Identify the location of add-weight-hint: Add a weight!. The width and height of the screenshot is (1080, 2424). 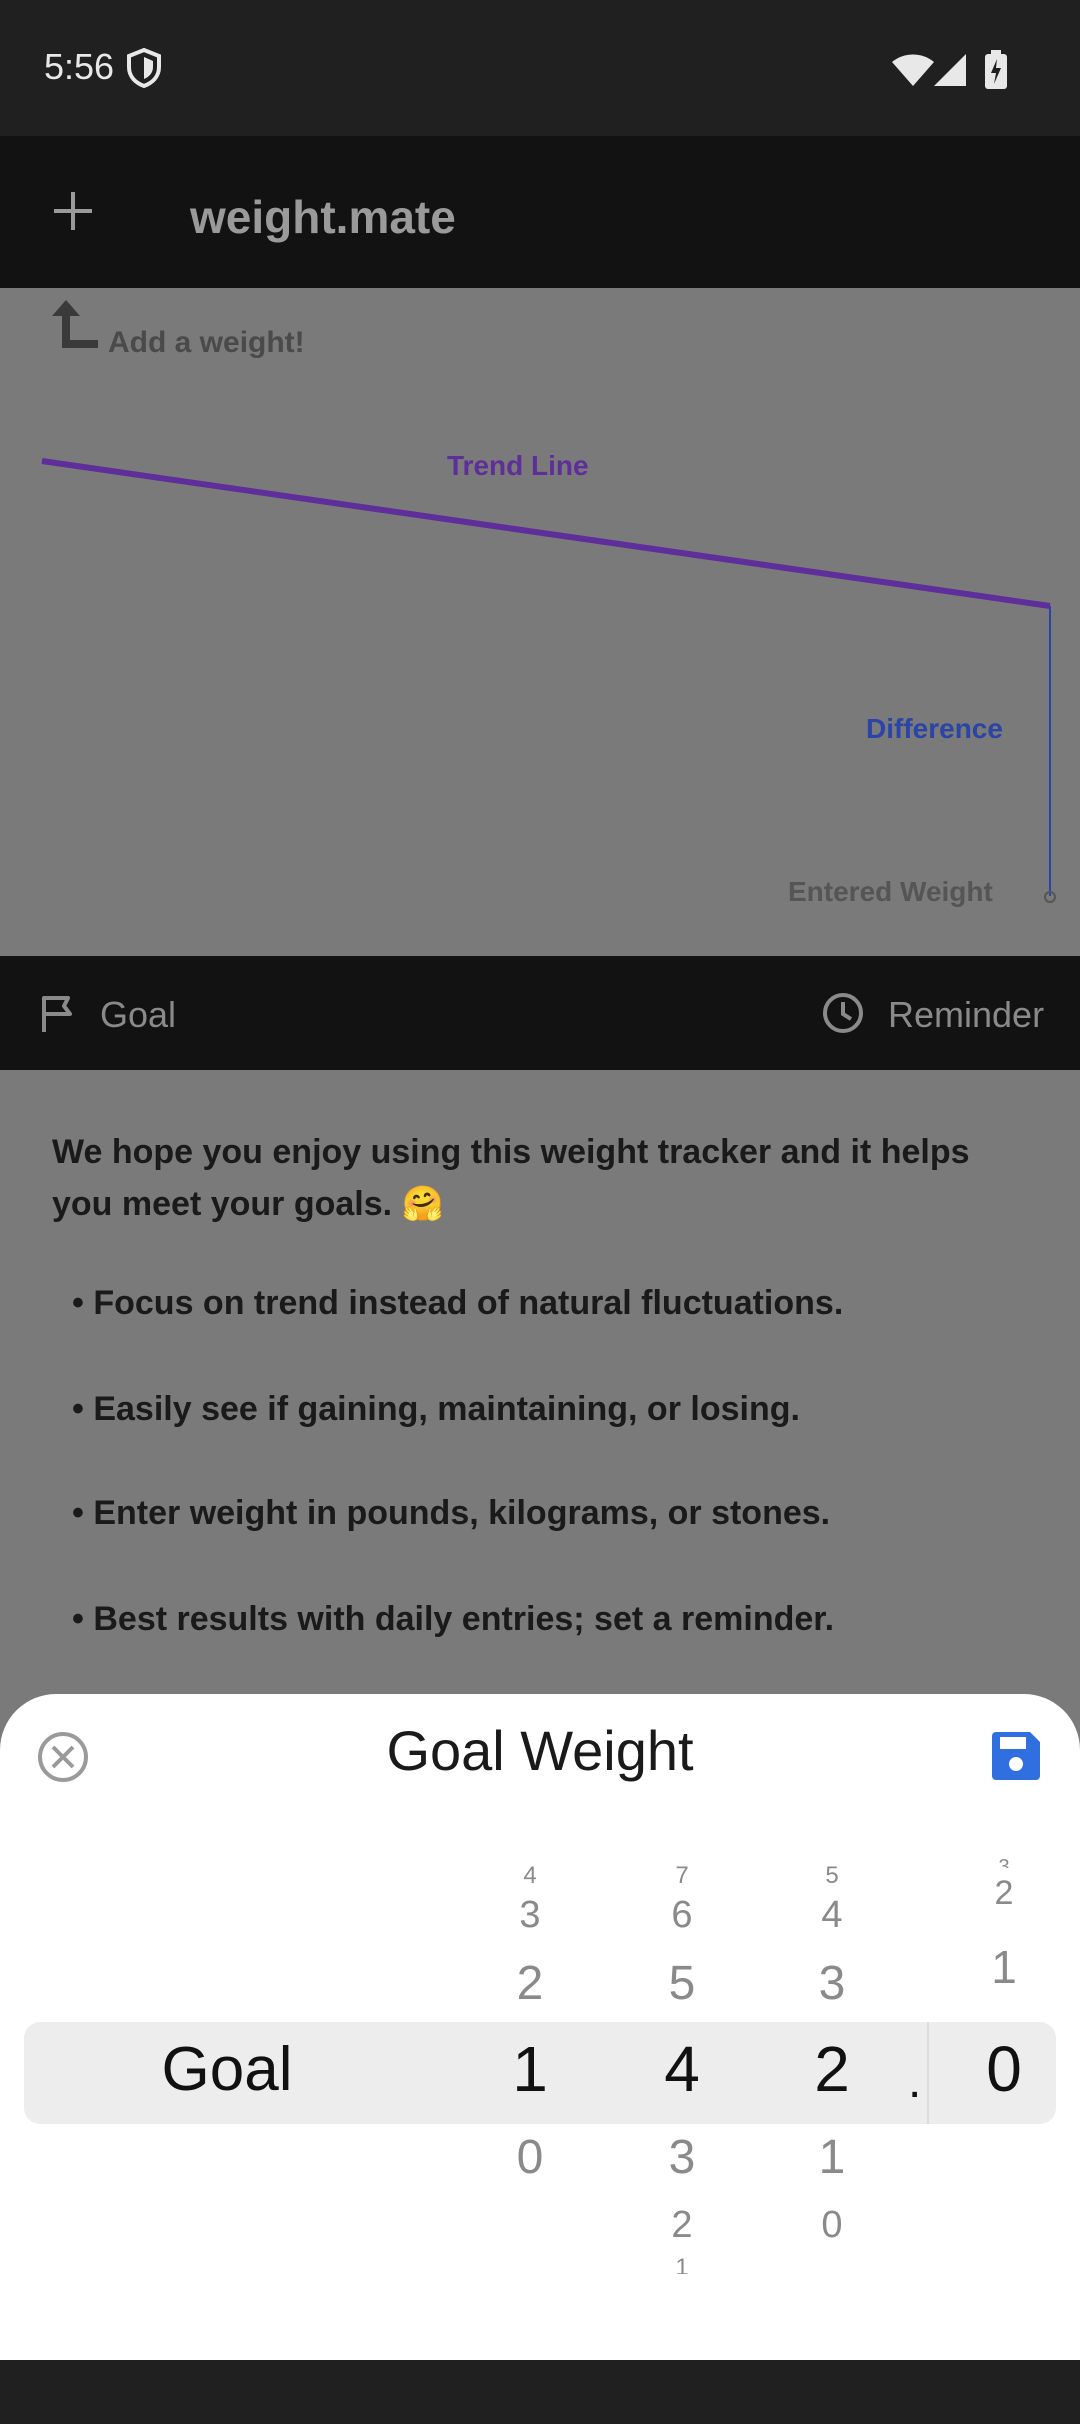
(206, 342).